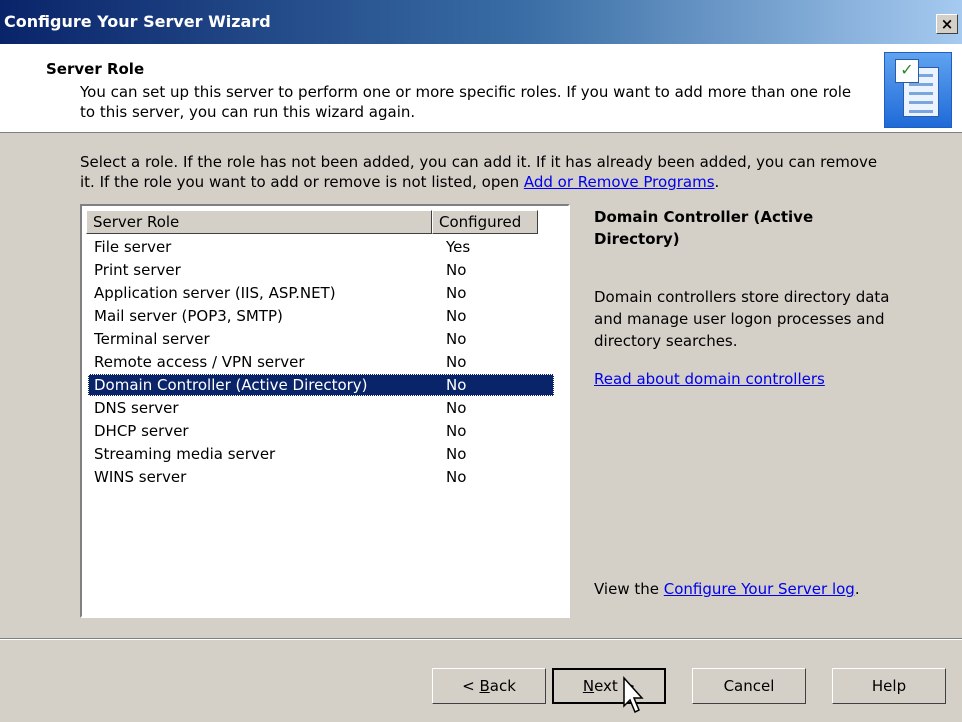 The image size is (962, 722). Describe the element at coordinates (321, 247) in the screenshot. I see `table-row: File server Yes` at that location.